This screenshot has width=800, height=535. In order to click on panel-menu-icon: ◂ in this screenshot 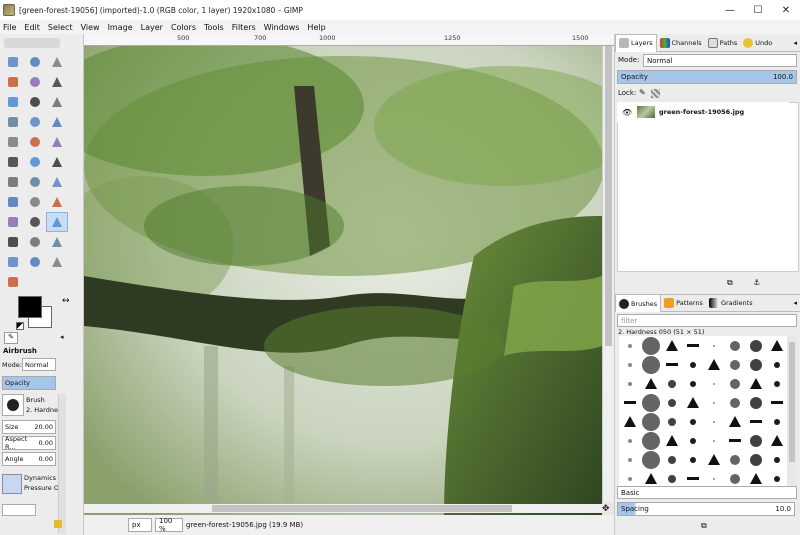, I will do `click(62, 337)`.